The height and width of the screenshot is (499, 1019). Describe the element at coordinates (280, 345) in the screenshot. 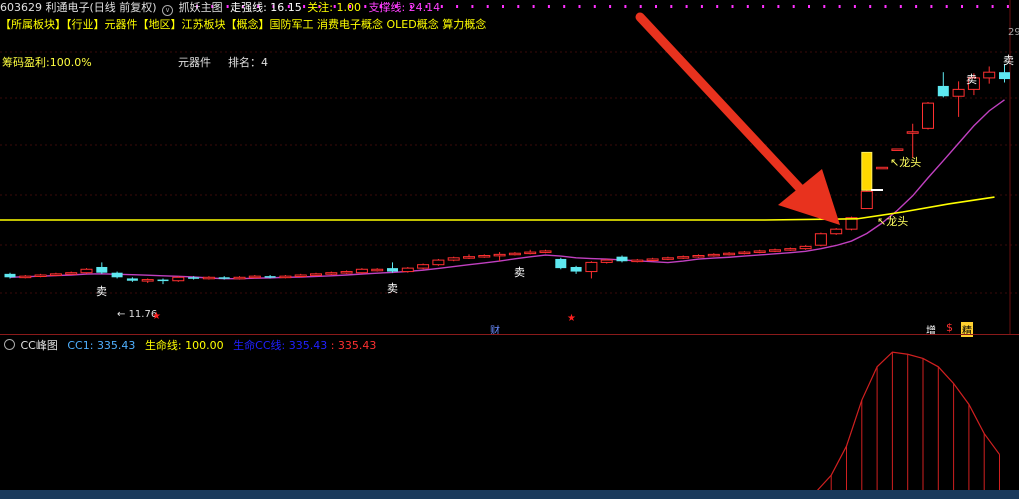

I see `shengming-cc-value: 生命CC线: 335.43` at that location.